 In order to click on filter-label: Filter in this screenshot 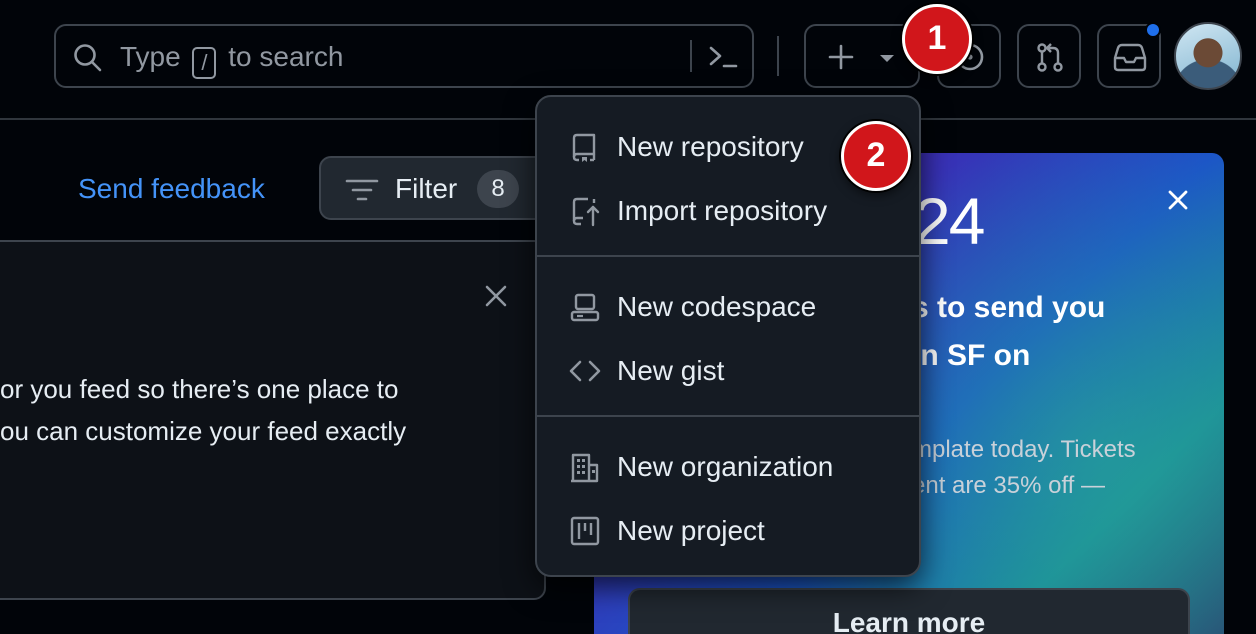, I will do `click(426, 188)`.